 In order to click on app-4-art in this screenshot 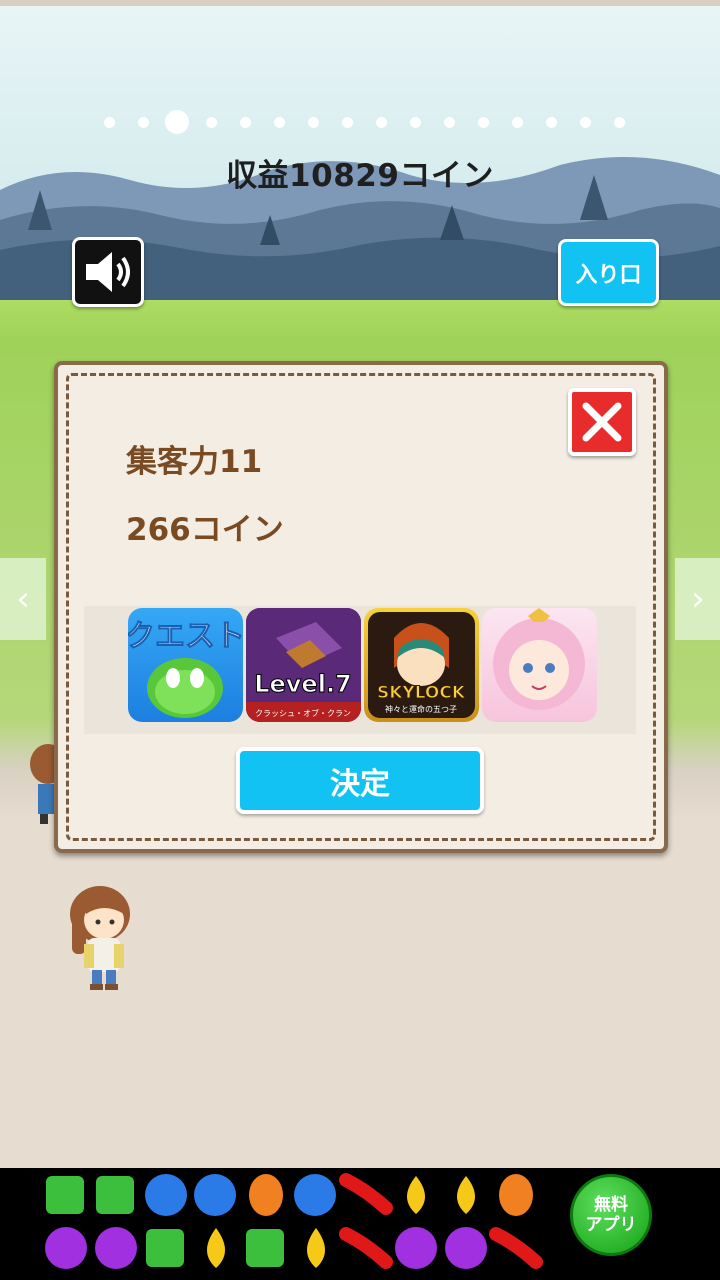, I will do `click(539, 659)`.